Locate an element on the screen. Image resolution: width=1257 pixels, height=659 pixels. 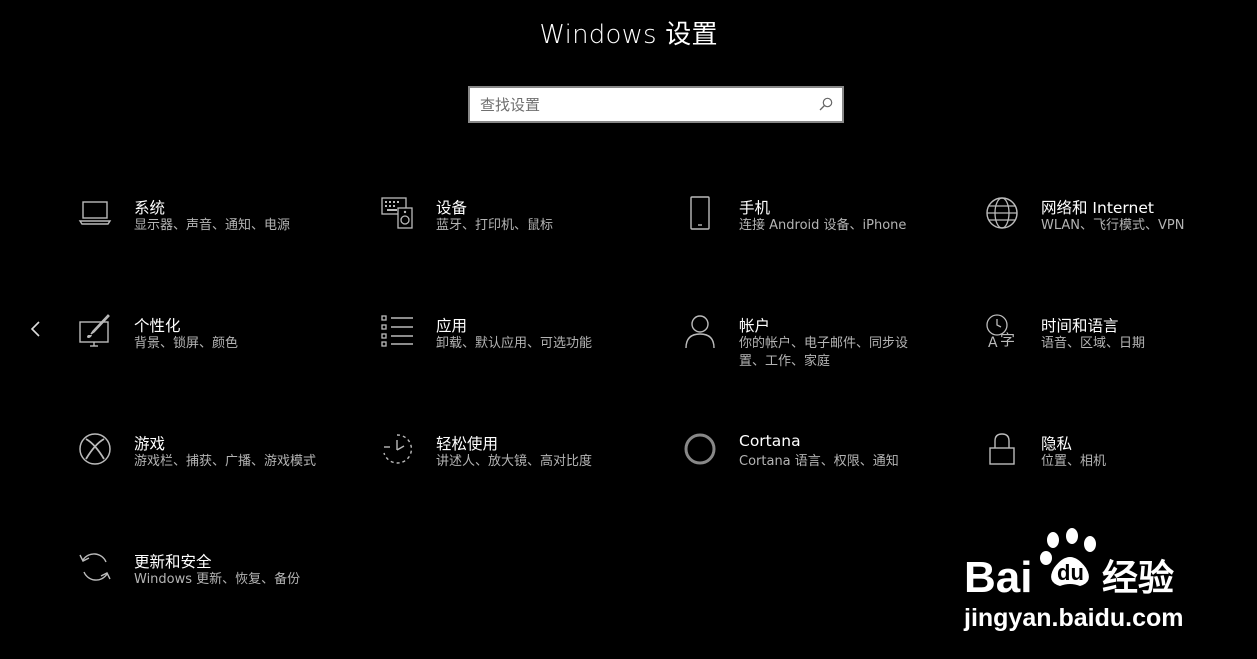
svg-text: 字 is located at coordinates (1007, 339).